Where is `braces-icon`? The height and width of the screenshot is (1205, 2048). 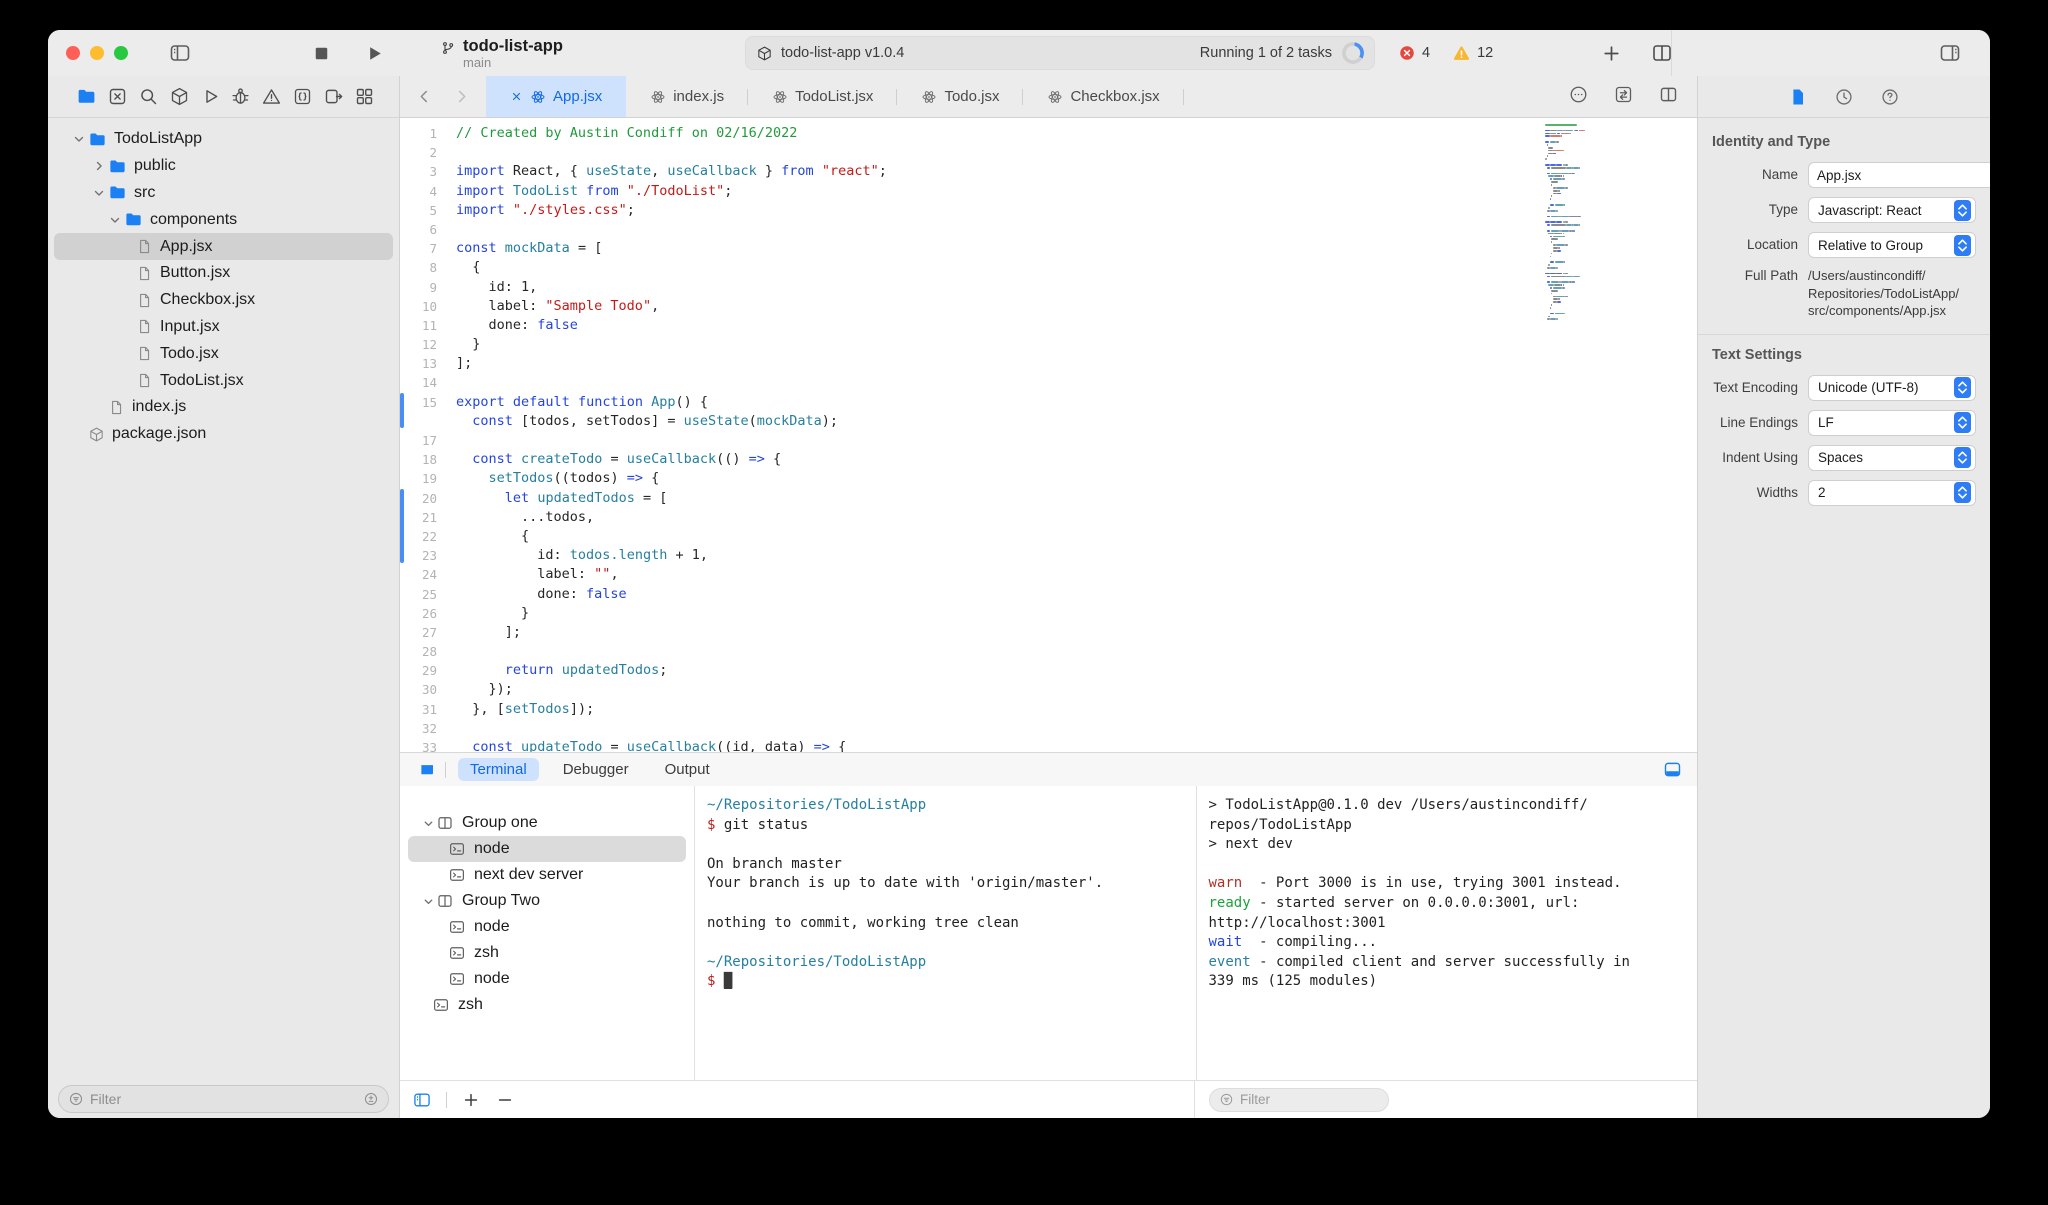
braces-icon is located at coordinates (302, 96).